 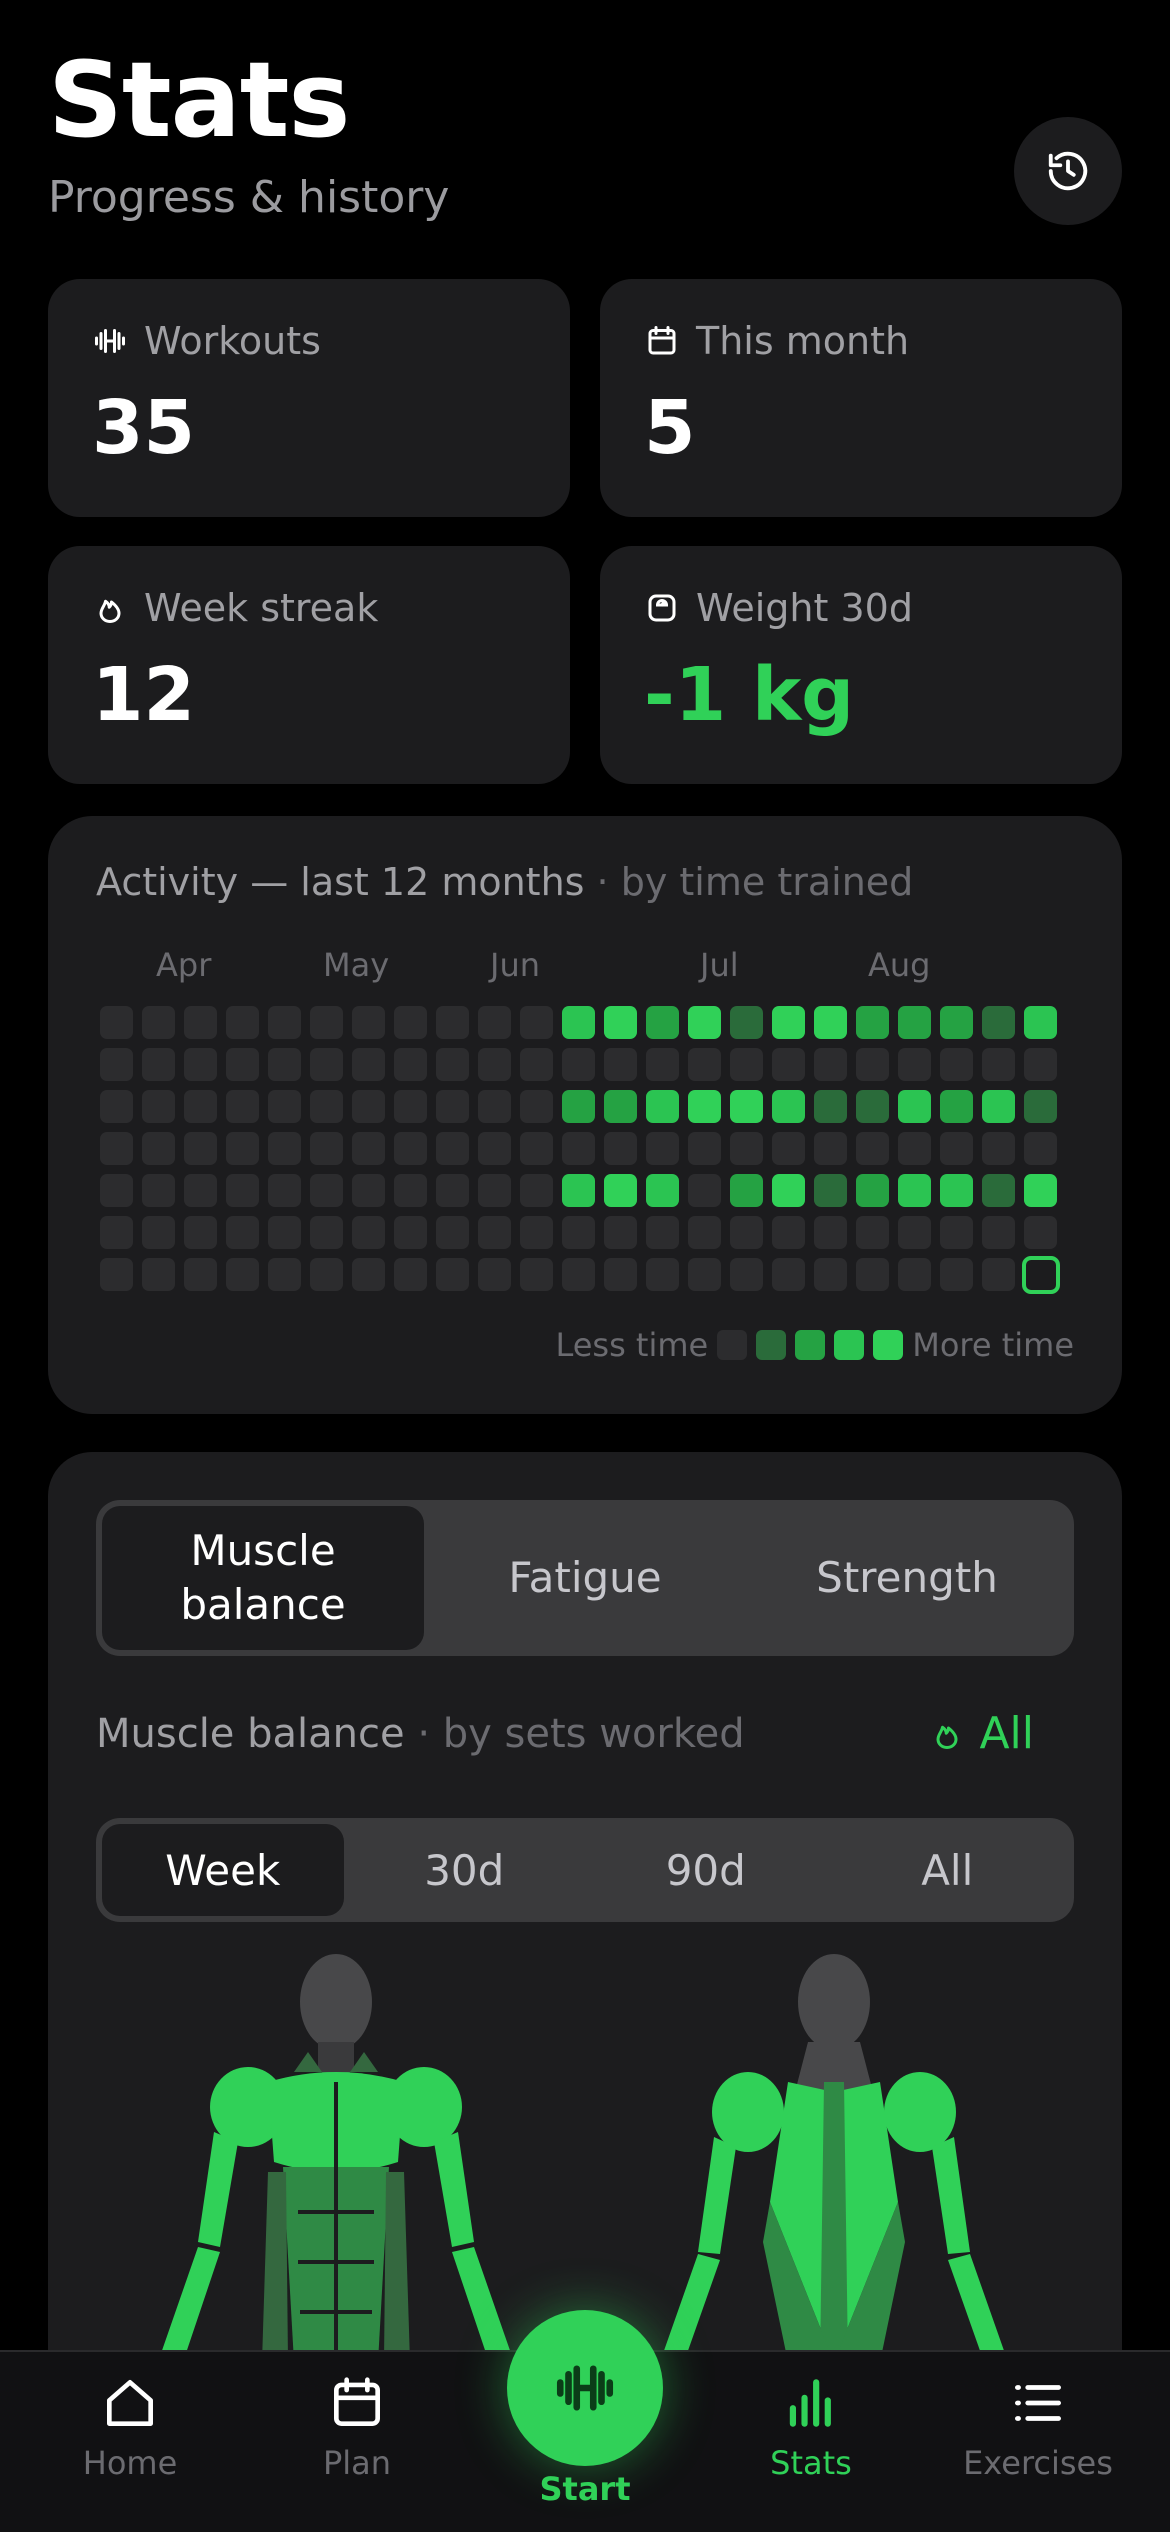 I want to click on range-30d: 30d, so click(x=465, y=1870).